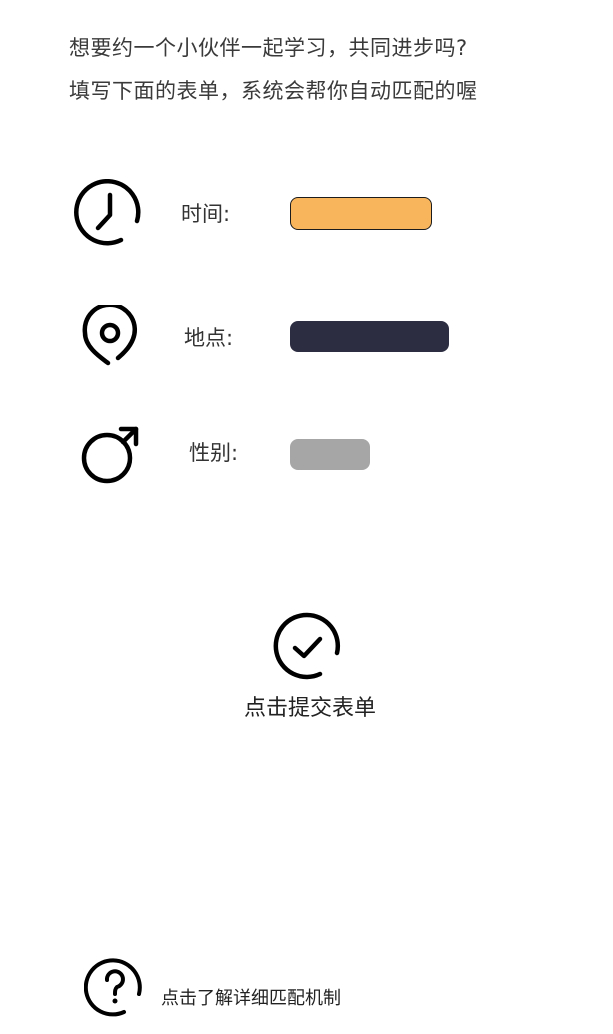 Image resolution: width=613 pixels, height=1034 pixels. I want to click on gender-label: 性别:, so click(214, 453).